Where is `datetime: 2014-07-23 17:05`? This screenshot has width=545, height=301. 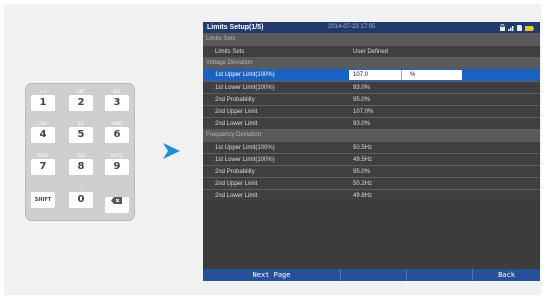 datetime: 2014-07-23 17:05 is located at coordinates (352, 27).